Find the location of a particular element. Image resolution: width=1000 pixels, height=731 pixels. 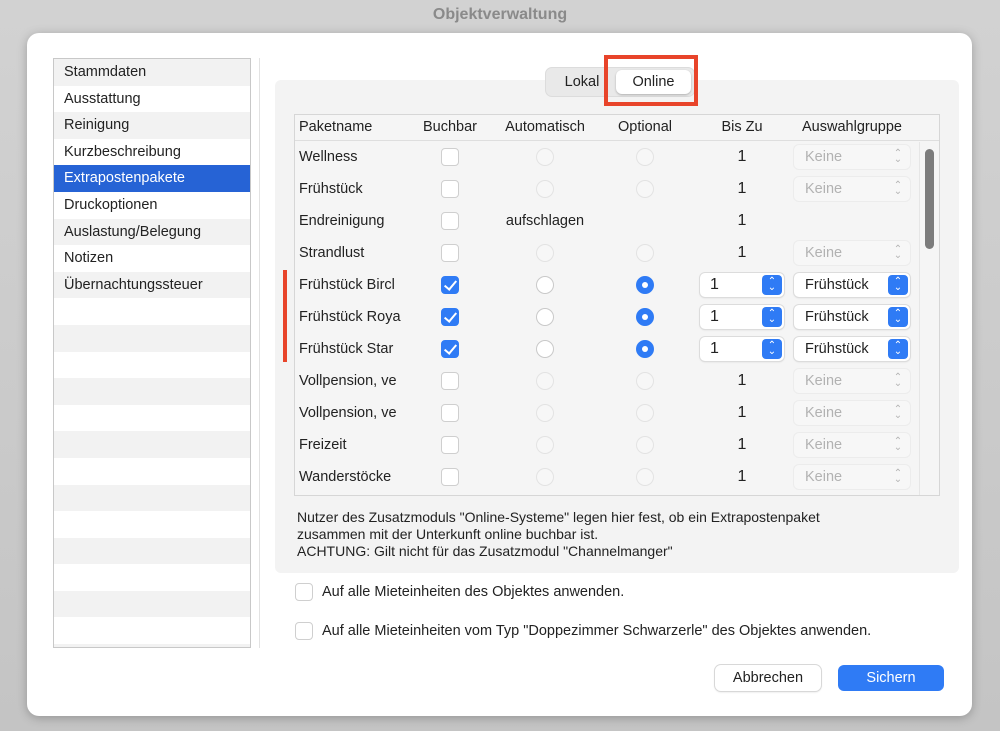

save-button: Sichern is located at coordinates (891, 678).